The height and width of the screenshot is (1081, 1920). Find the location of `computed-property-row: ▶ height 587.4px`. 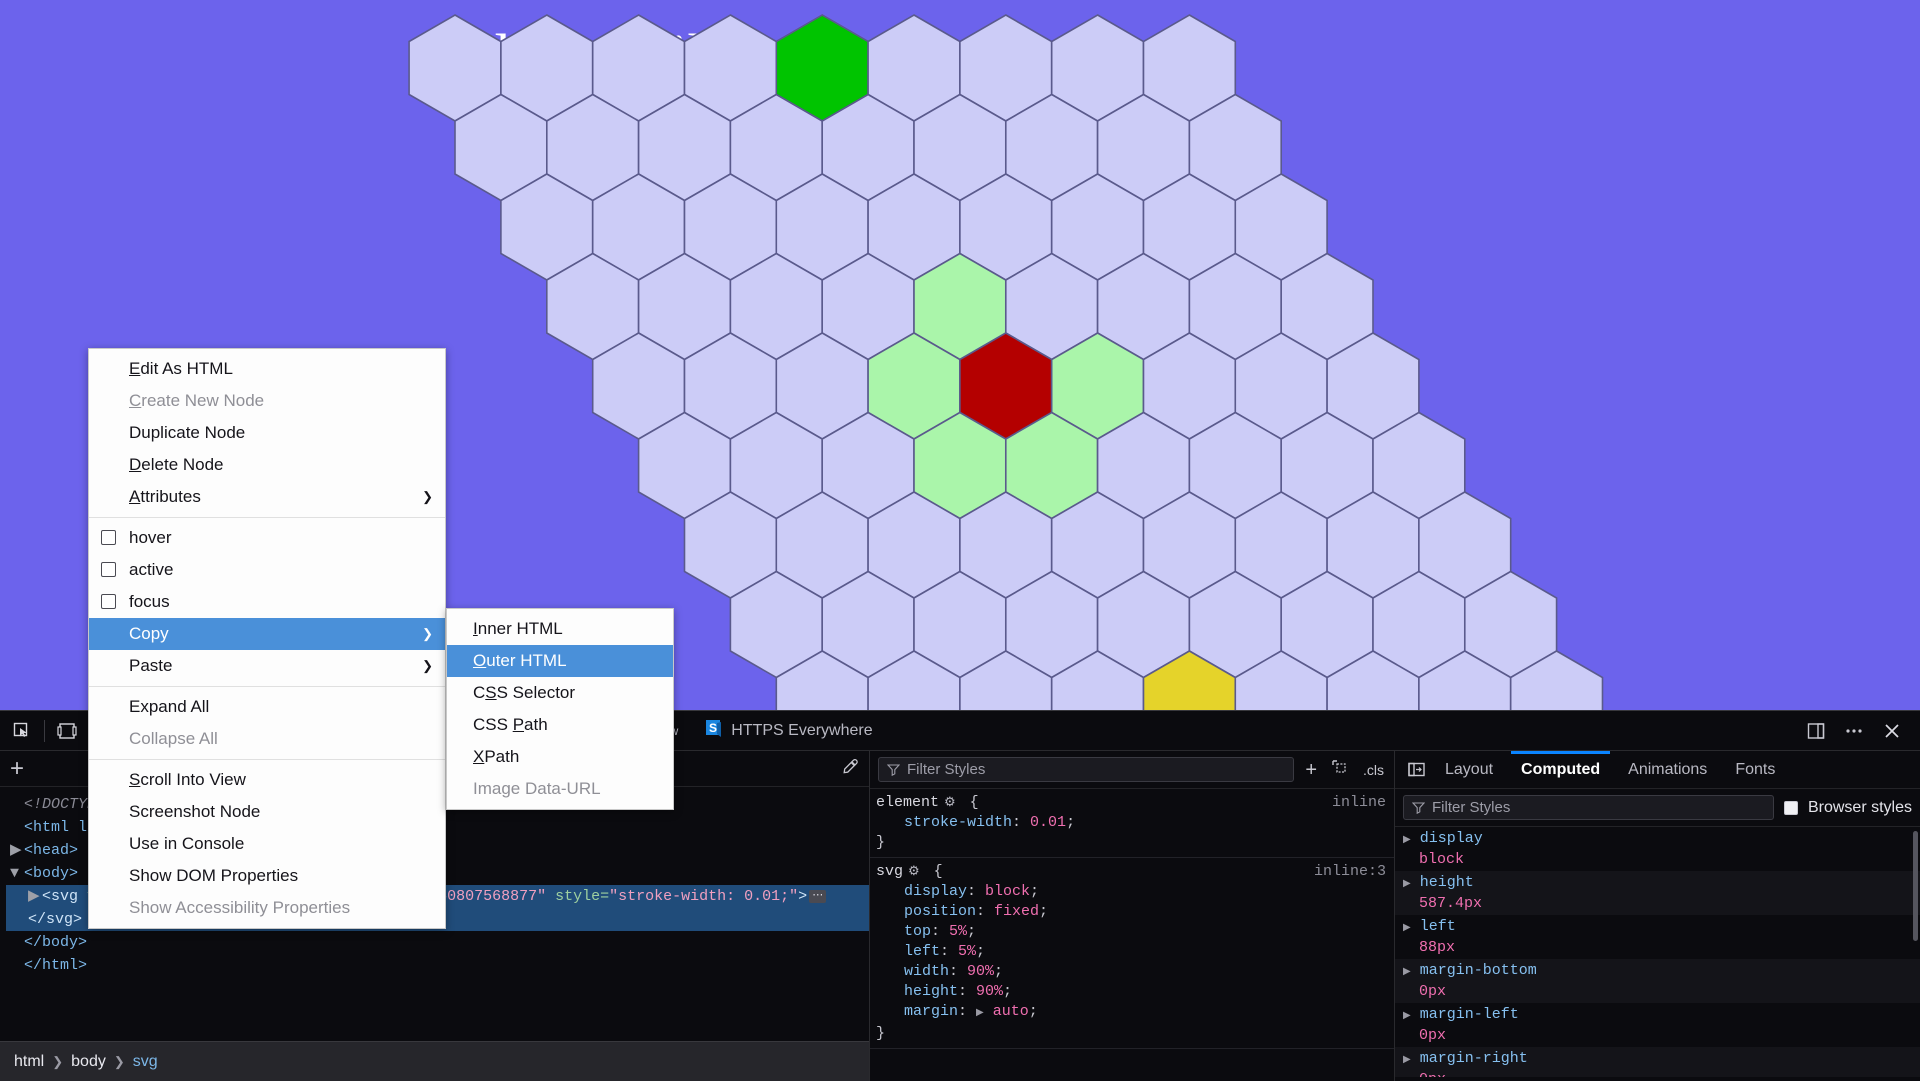

computed-property-row: ▶ height 587.4px is located at coordinates (1657, 893).